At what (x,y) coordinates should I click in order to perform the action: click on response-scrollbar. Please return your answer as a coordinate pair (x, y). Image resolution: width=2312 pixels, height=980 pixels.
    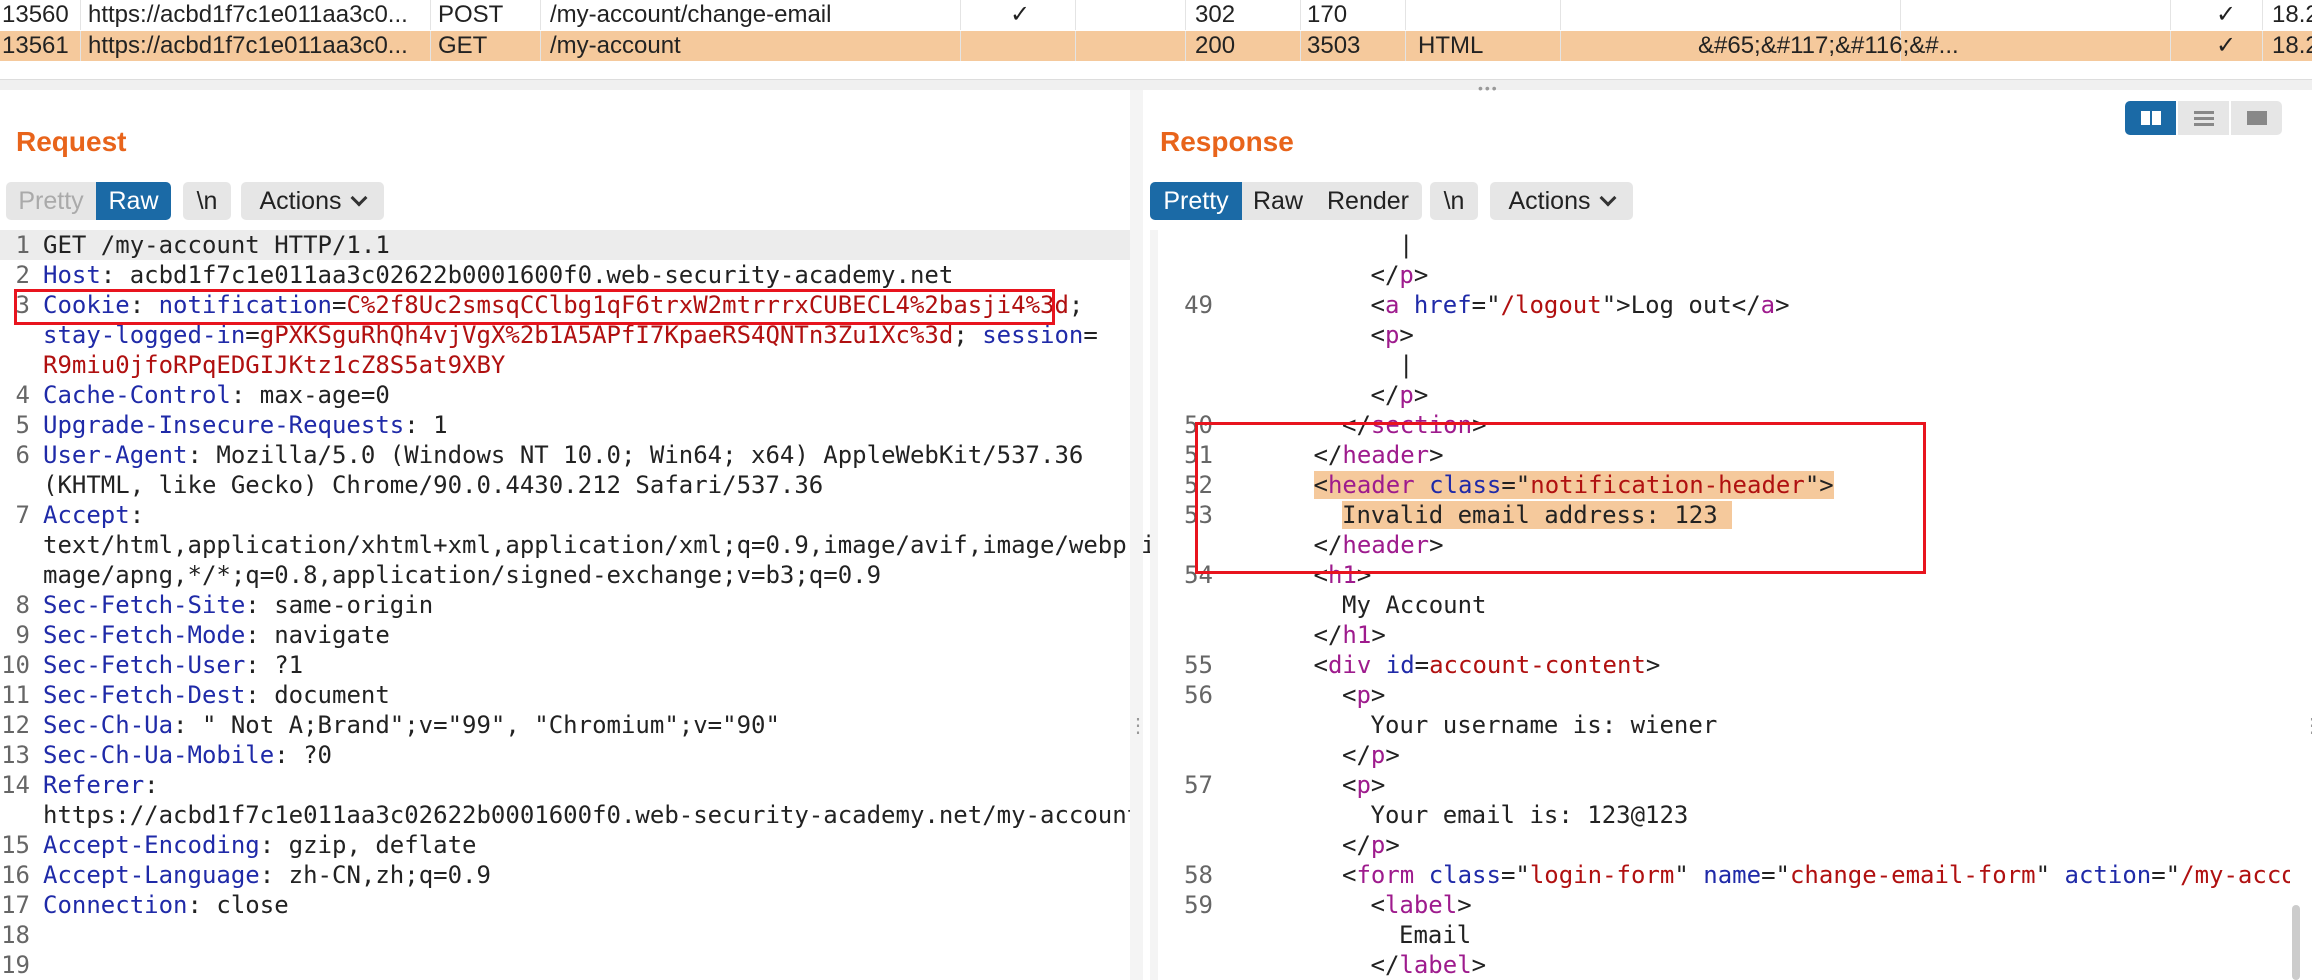
    Looking at the image, I should click on (2296, 942).